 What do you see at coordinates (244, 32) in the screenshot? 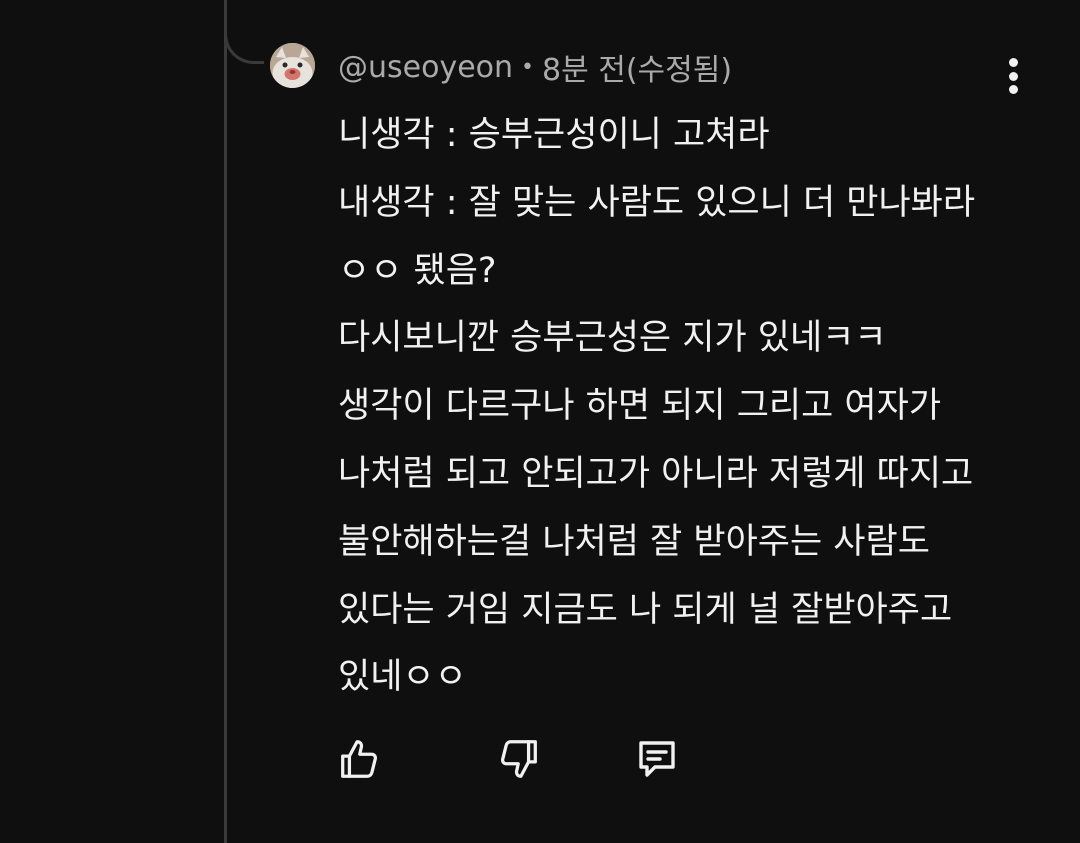
I see `thread-connector` at bounding box center [244, 32].